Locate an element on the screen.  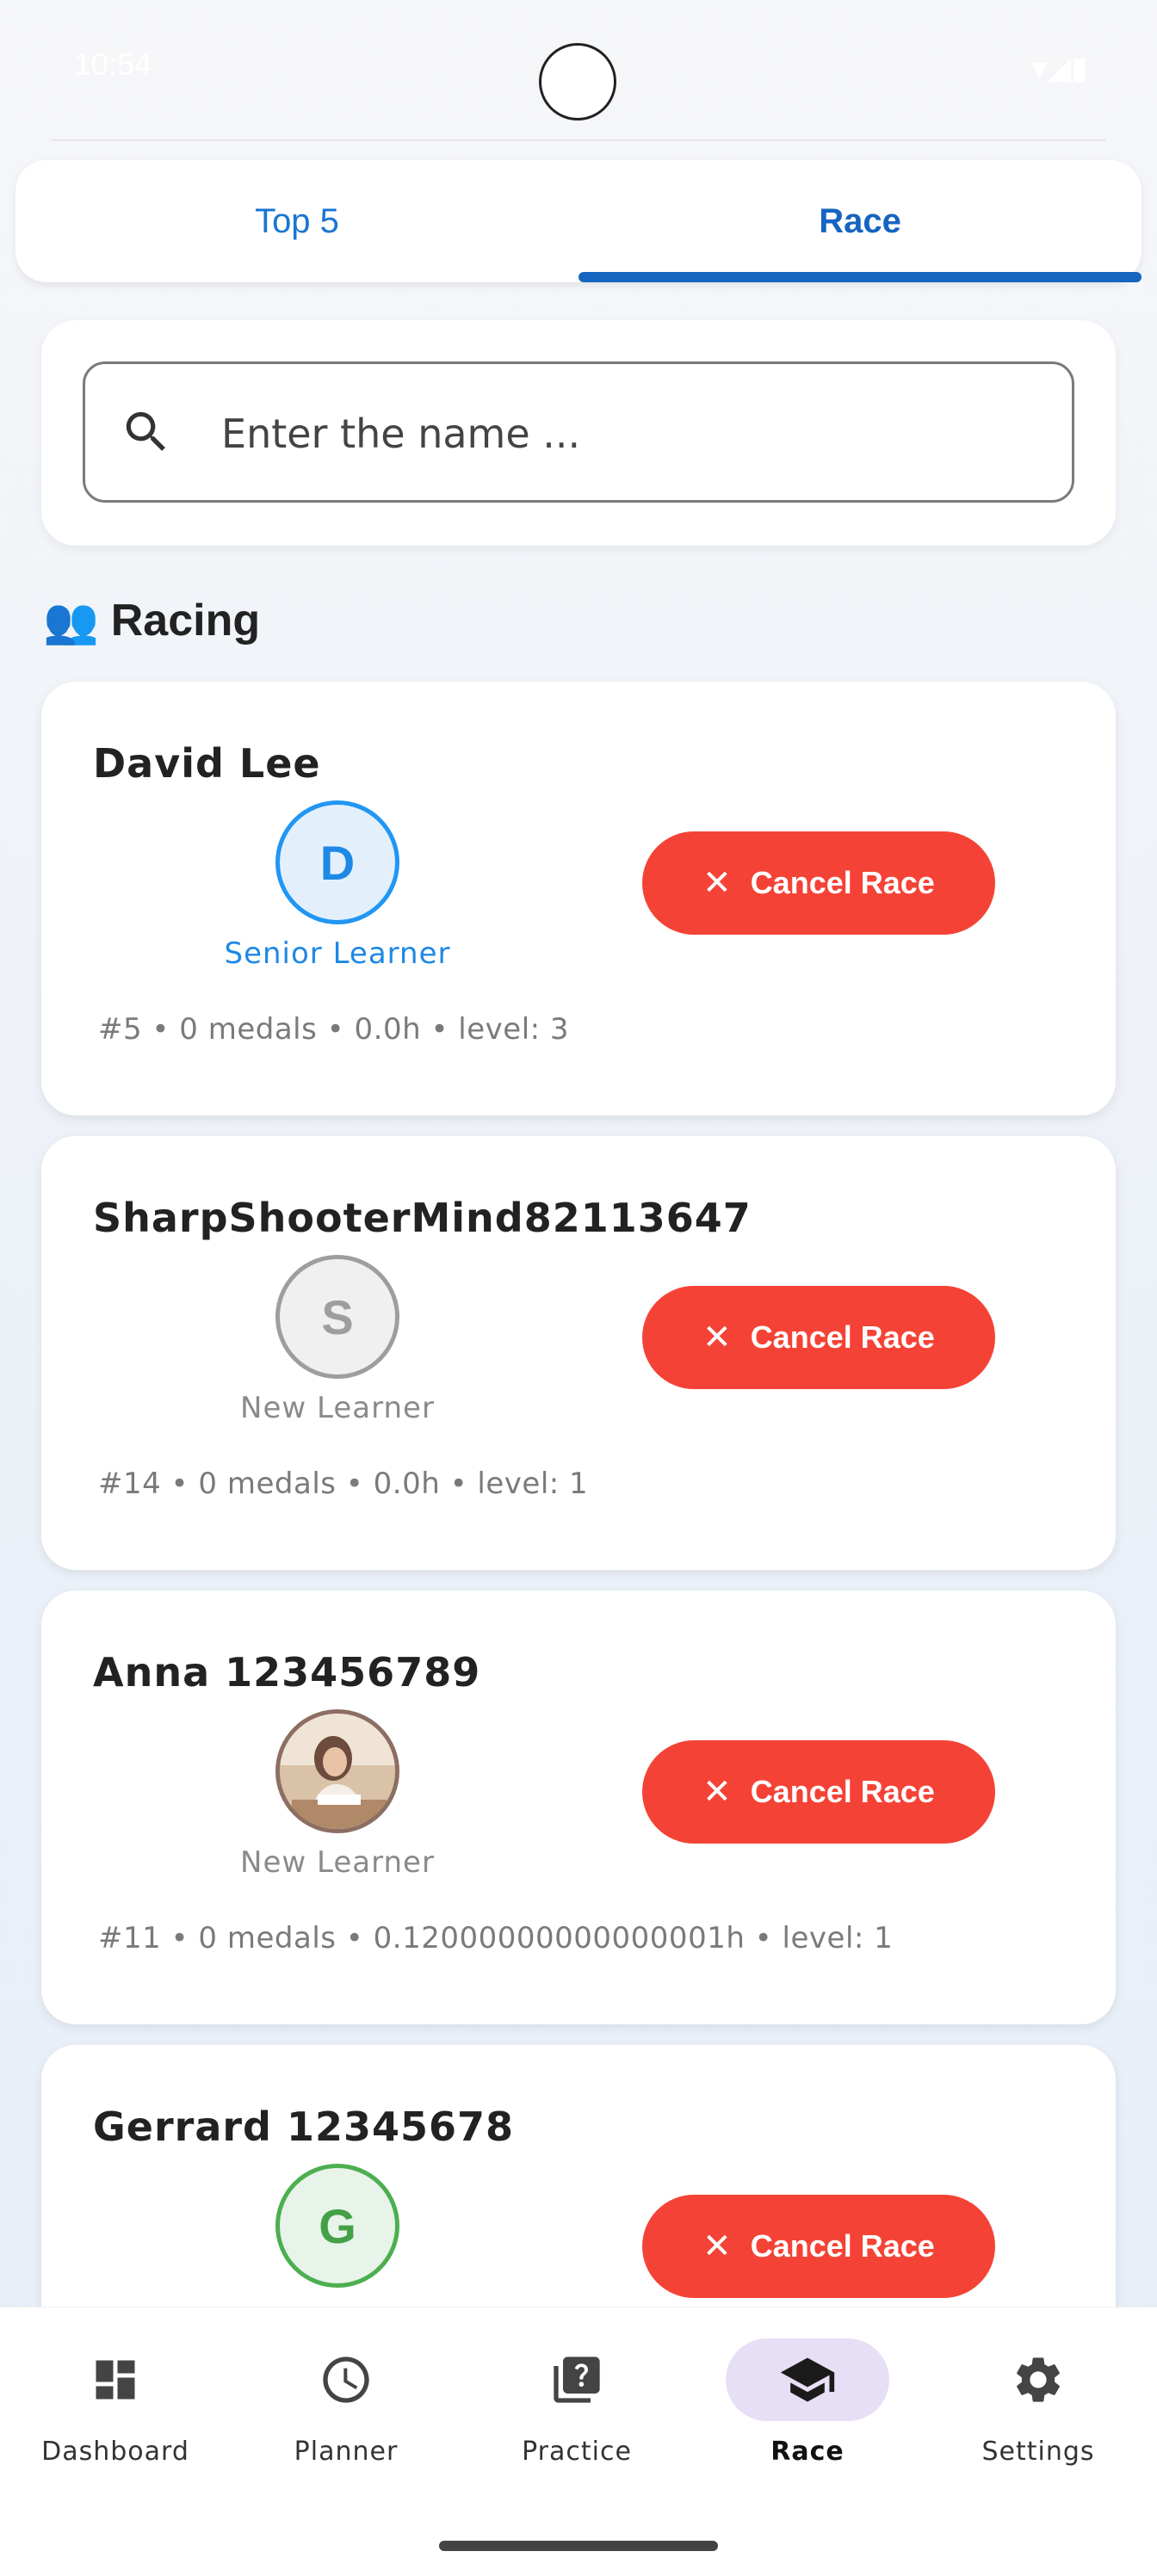
tab-top5: Top 5 is located at coordinates (297, 221).